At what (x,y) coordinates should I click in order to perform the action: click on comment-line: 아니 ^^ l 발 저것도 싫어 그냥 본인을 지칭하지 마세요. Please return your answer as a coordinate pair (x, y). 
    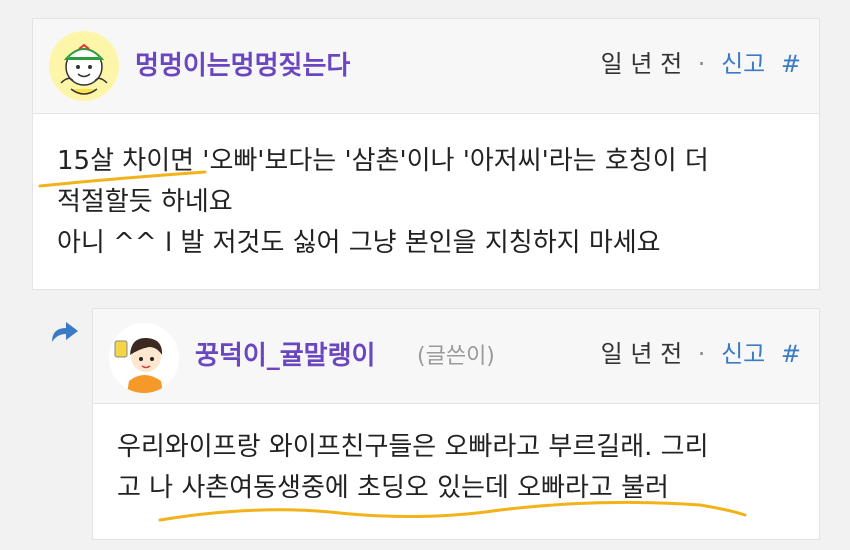
    Looking at the image, I should click on (359, 243).